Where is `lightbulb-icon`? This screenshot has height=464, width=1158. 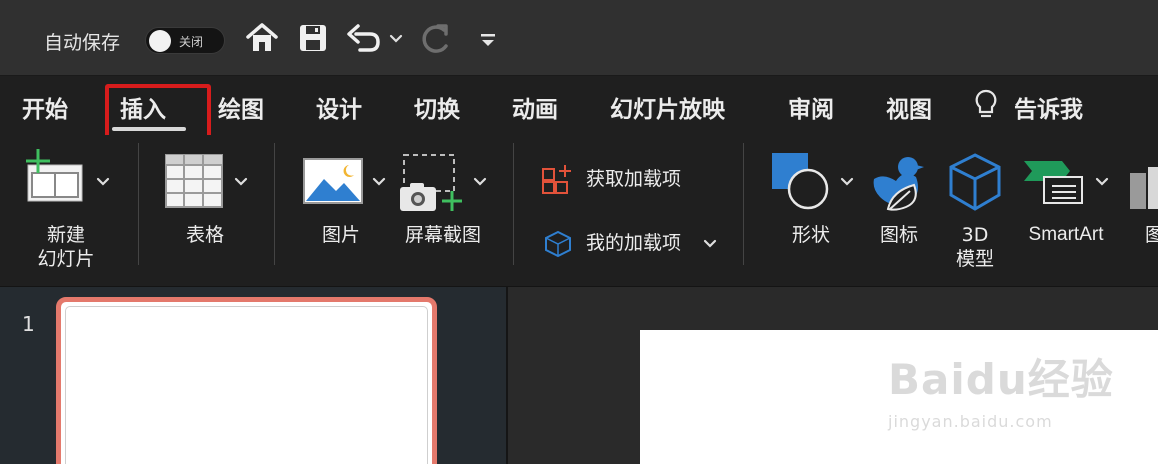 lightbulb-icon is located at coordinates (986, 103).